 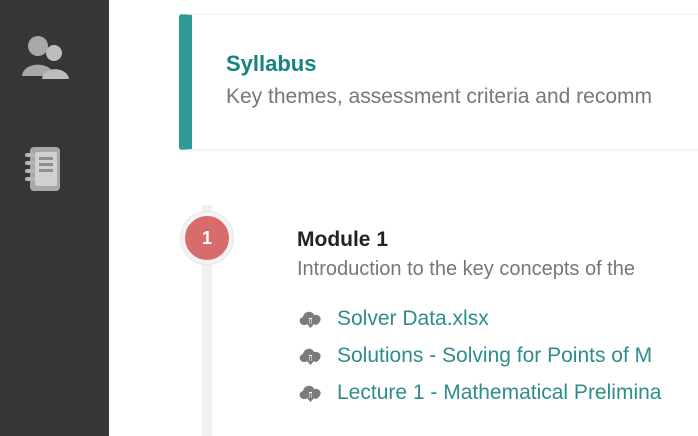 I want to click on resource-item: Lecture 1 - Mathematical Prelimina, so click(x=497, y=392).